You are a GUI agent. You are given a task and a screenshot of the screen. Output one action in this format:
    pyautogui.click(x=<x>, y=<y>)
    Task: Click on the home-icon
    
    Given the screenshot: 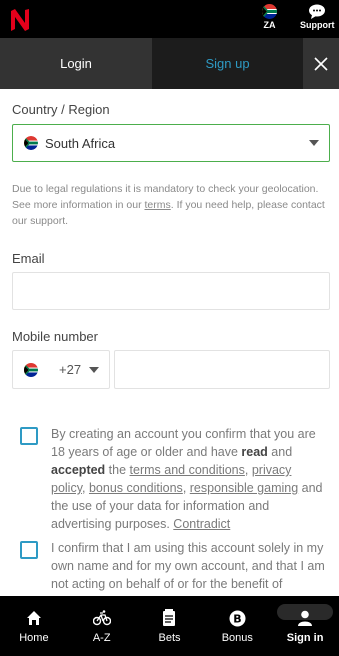 What is the action you would take?
    pyautogui.click(x=33, y=618)
    